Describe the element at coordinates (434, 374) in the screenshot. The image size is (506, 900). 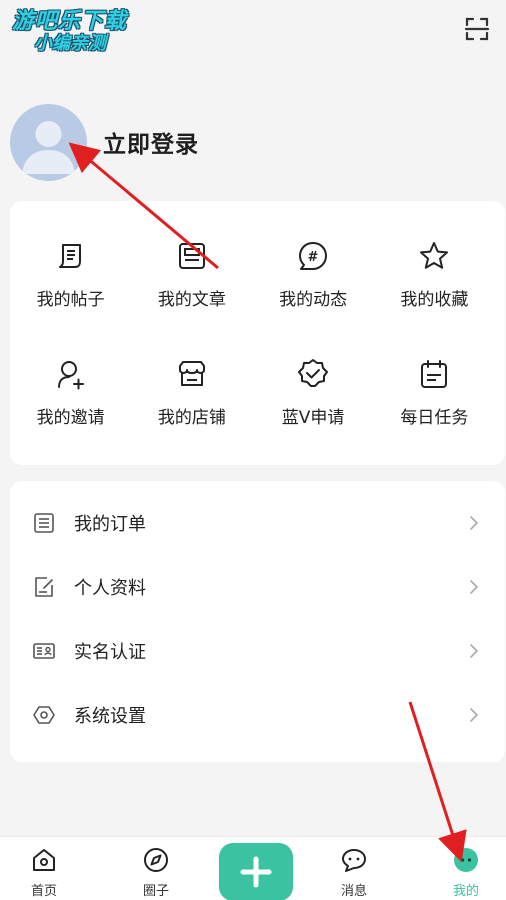
I see `calendar-task-icon` at that location.